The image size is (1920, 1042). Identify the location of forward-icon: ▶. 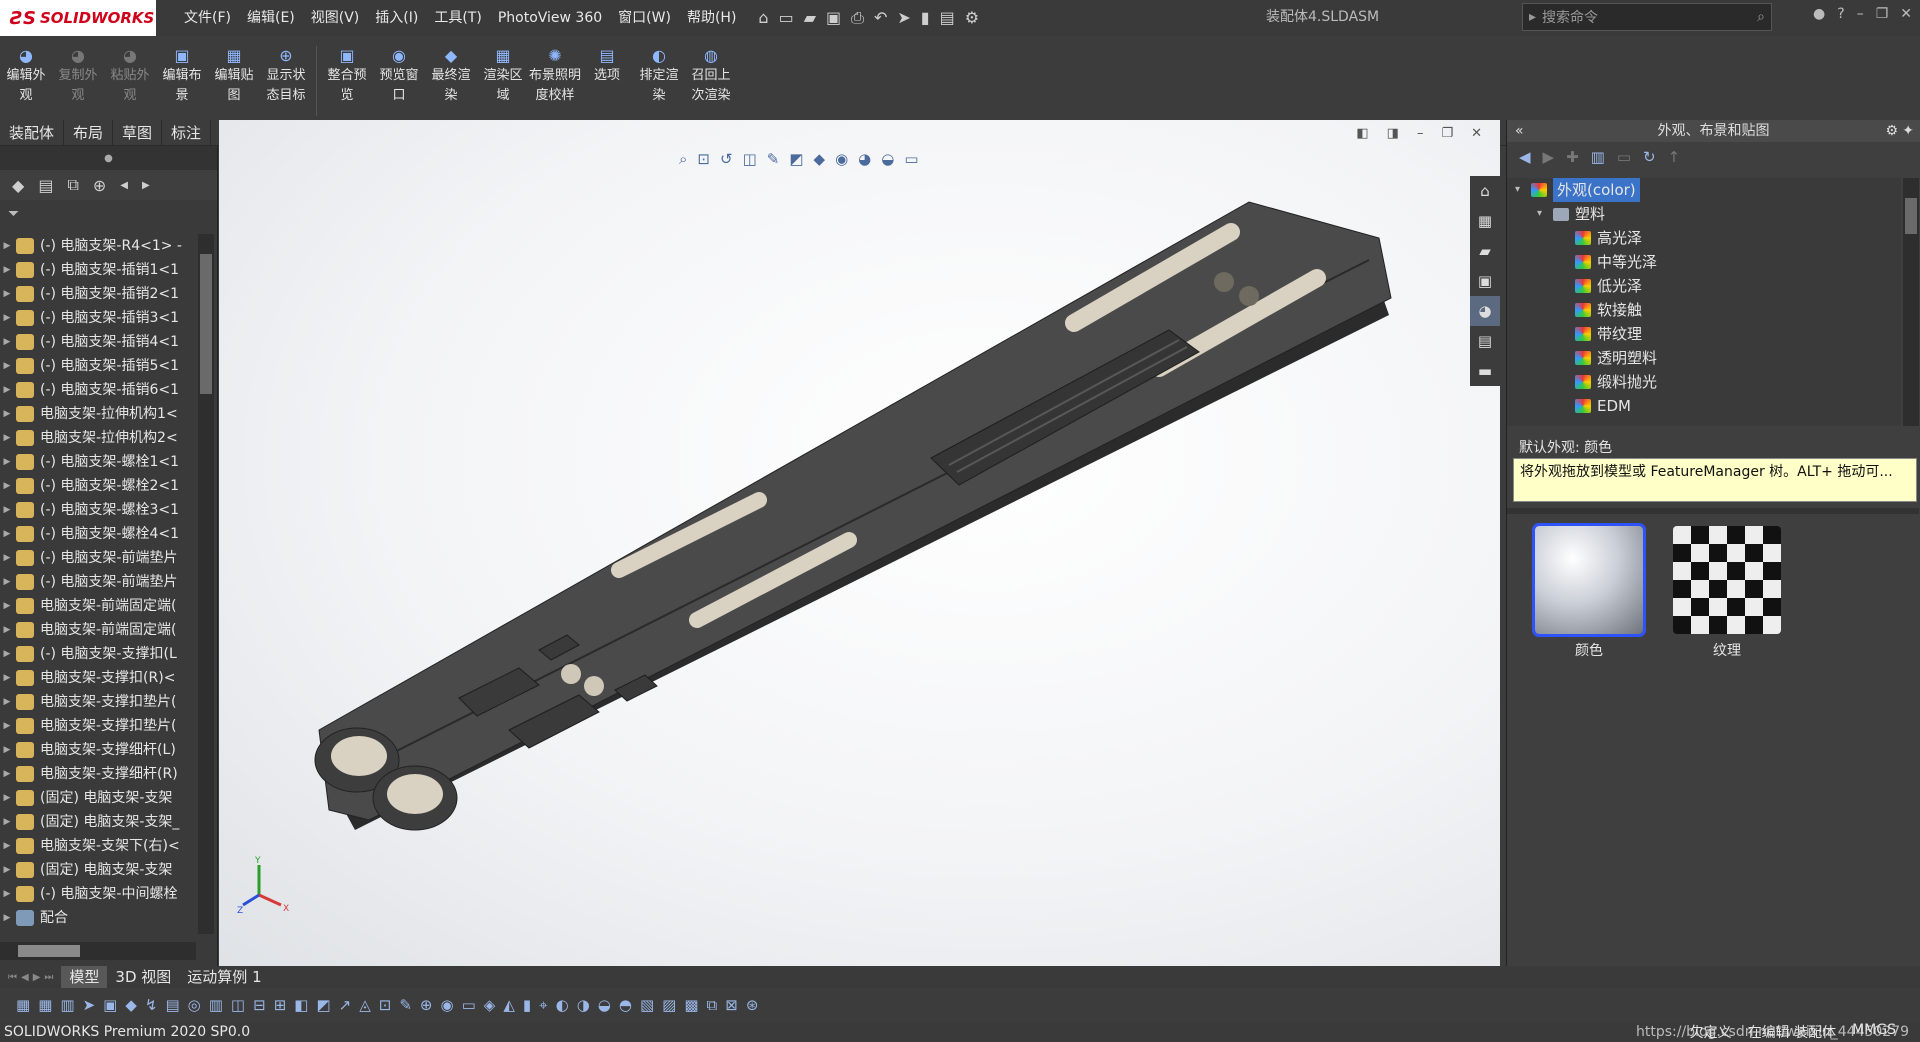
(1549, 157).